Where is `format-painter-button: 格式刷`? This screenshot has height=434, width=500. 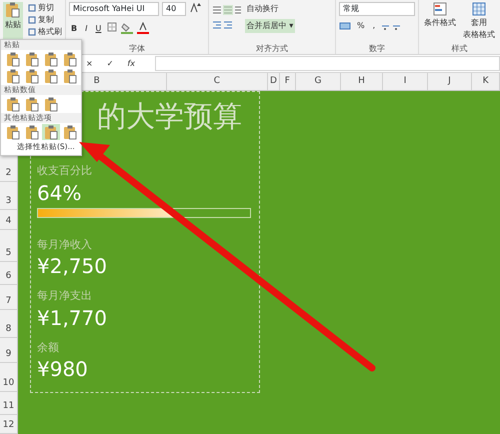 format-painter-button: 格式刷 is located at coordinates (45, 32).